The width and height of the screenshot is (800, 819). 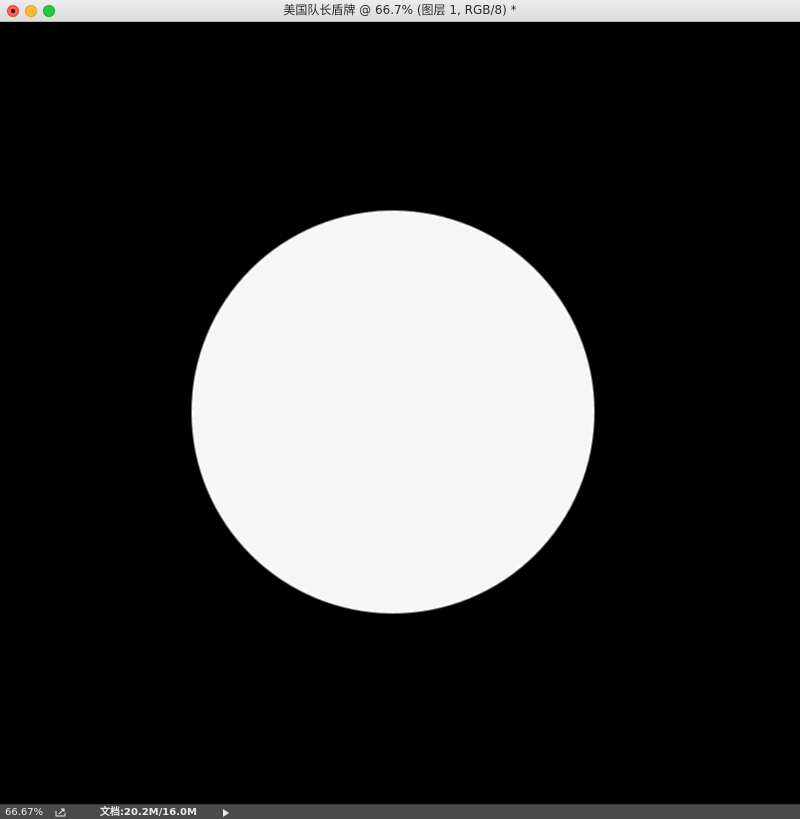 I want to click on title-bar: 美国队长盾牌 @ 66.7% (图层 1, RGB/8) *, so click(x=400, y=11).